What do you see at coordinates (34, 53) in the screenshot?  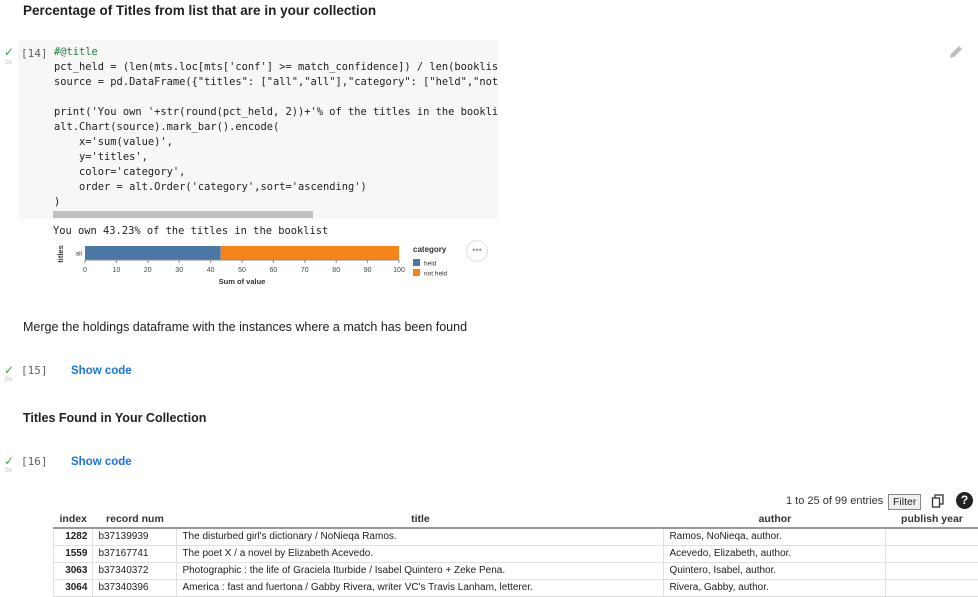 I see `cell-prompt: [14]` at bounding box center [34, 53].